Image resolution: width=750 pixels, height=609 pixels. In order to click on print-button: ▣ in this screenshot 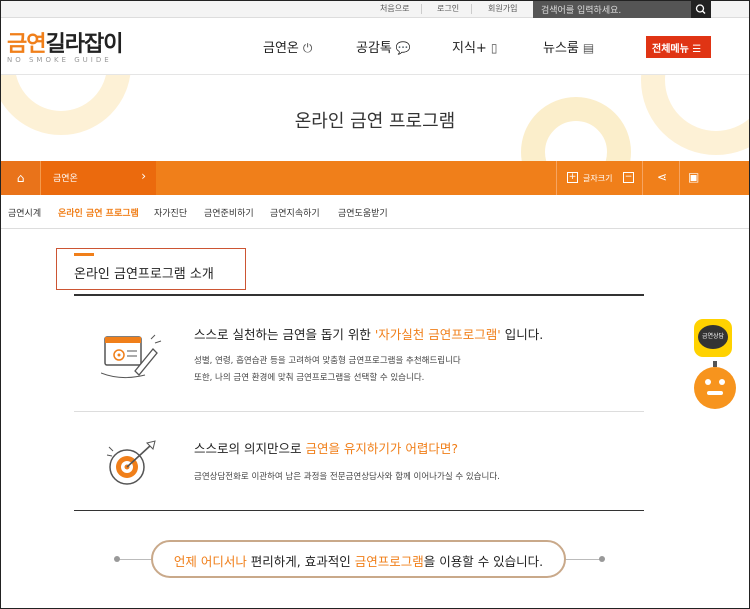, I will do `click(694, 178)`.